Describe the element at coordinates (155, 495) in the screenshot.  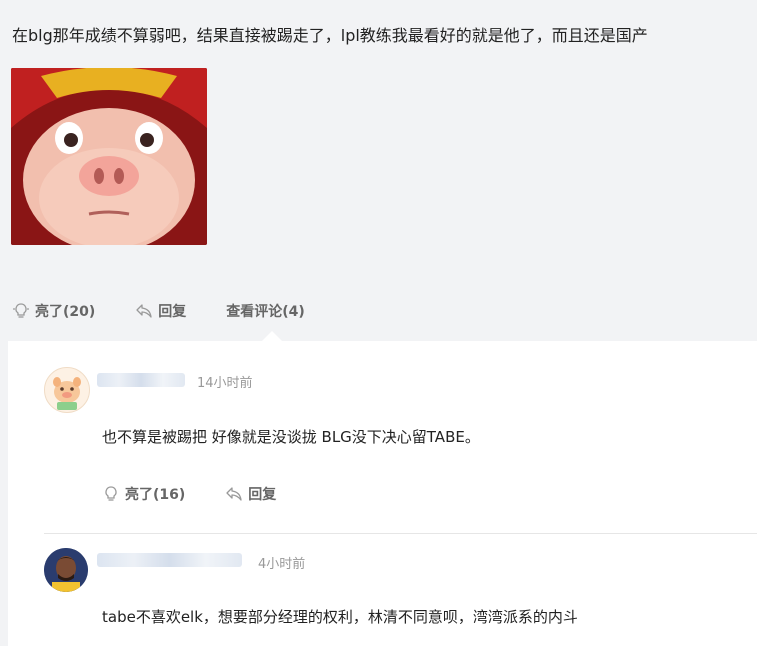
I see `comment-like-label: 亮了(16)` at that location.